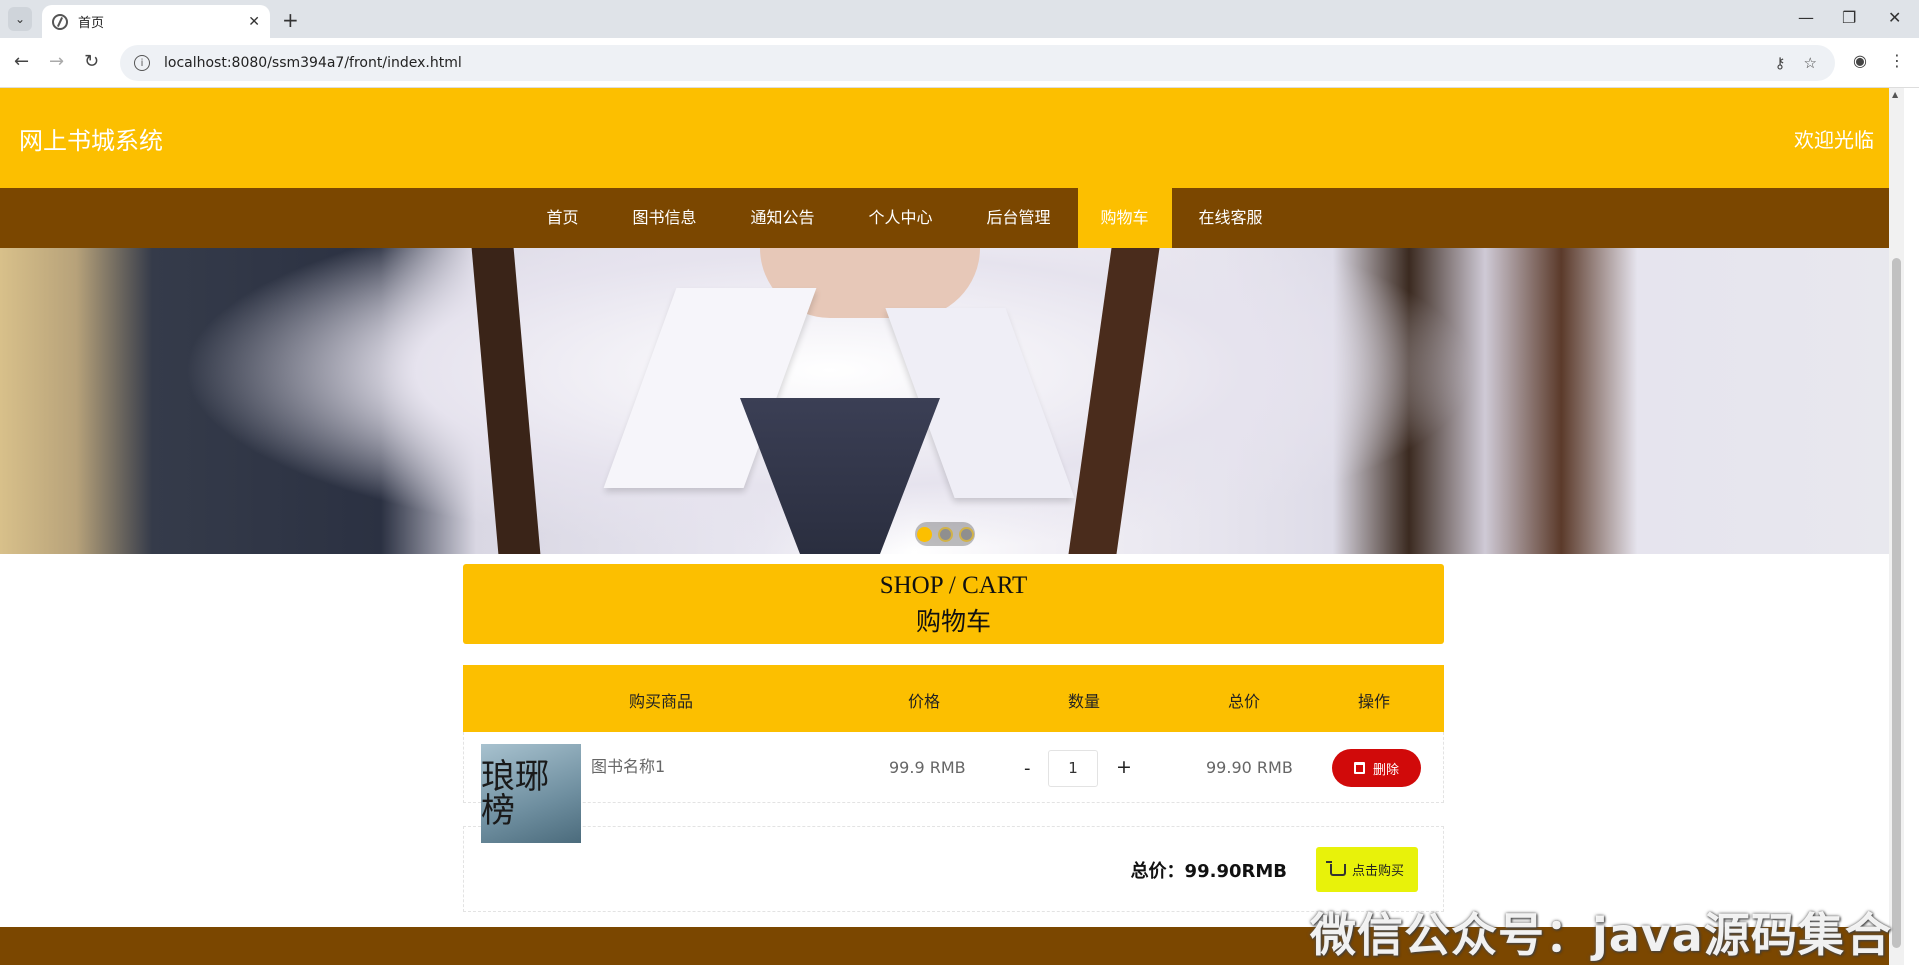 This screenshot has height=965, width=1919. Describe the element at coordinates (1810, 63) in the screenshot. I see `bookmark-star-icon: ☆` at that location.